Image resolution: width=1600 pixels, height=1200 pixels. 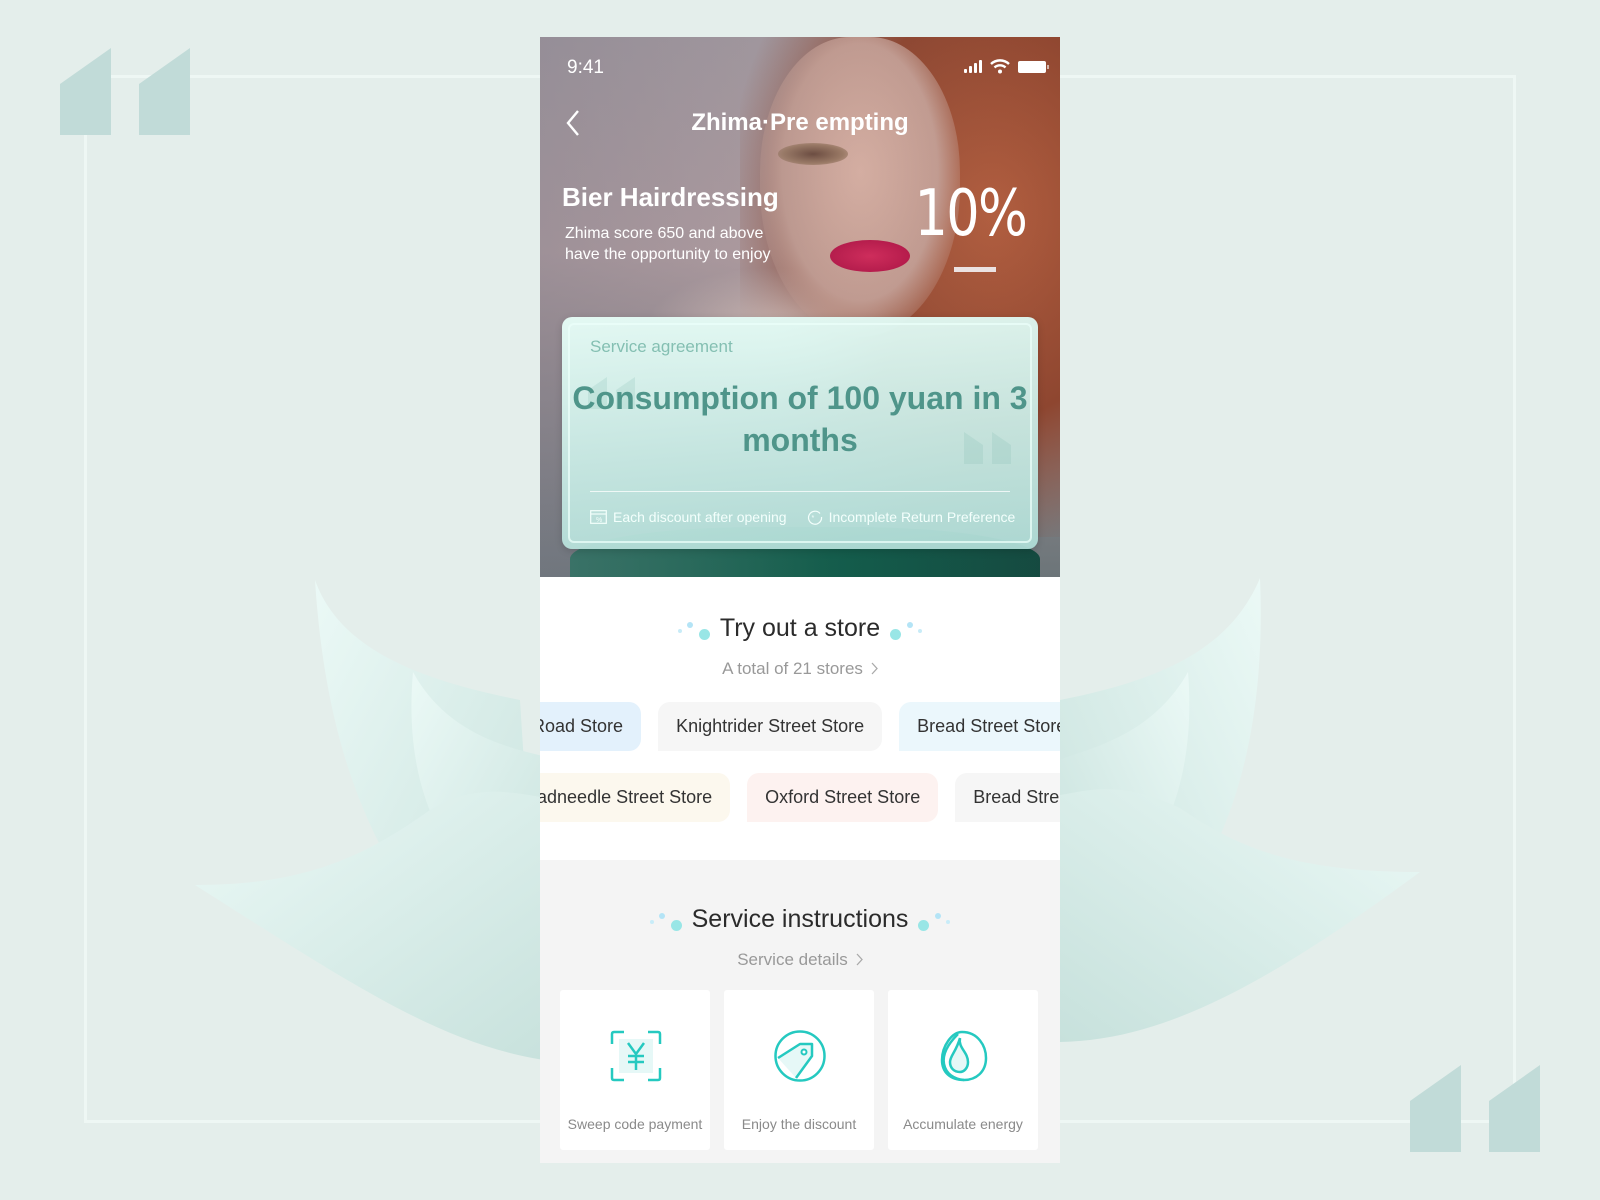 What do you see at coordinates (635, 797) in the screenshot?
I see `store-chip: Threadneedle Street Store` at bounding box center [635, 797].